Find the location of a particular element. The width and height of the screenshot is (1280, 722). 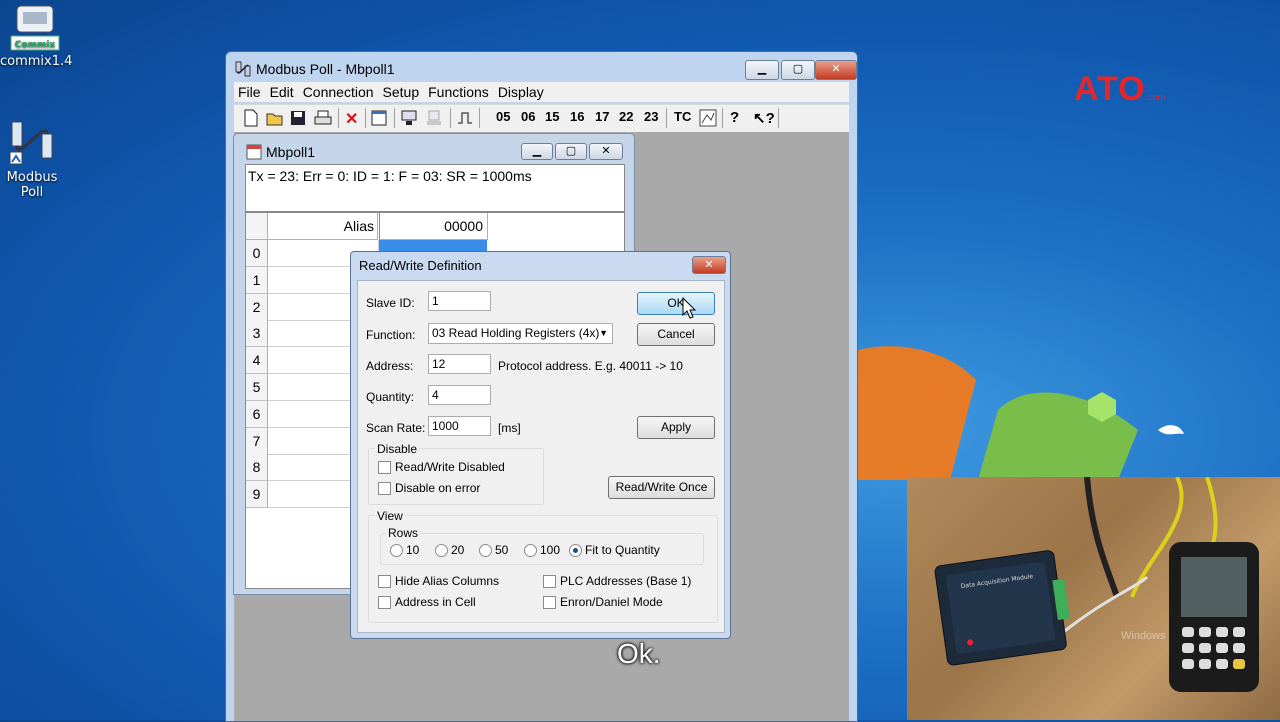

fn-06-button: 06 is located at coordinates (528, 118).